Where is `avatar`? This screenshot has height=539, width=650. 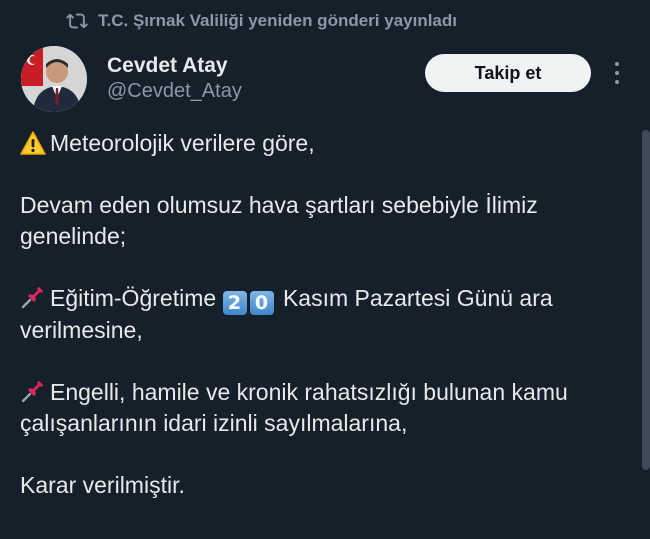
avatar is located at coordinates (54, 79).